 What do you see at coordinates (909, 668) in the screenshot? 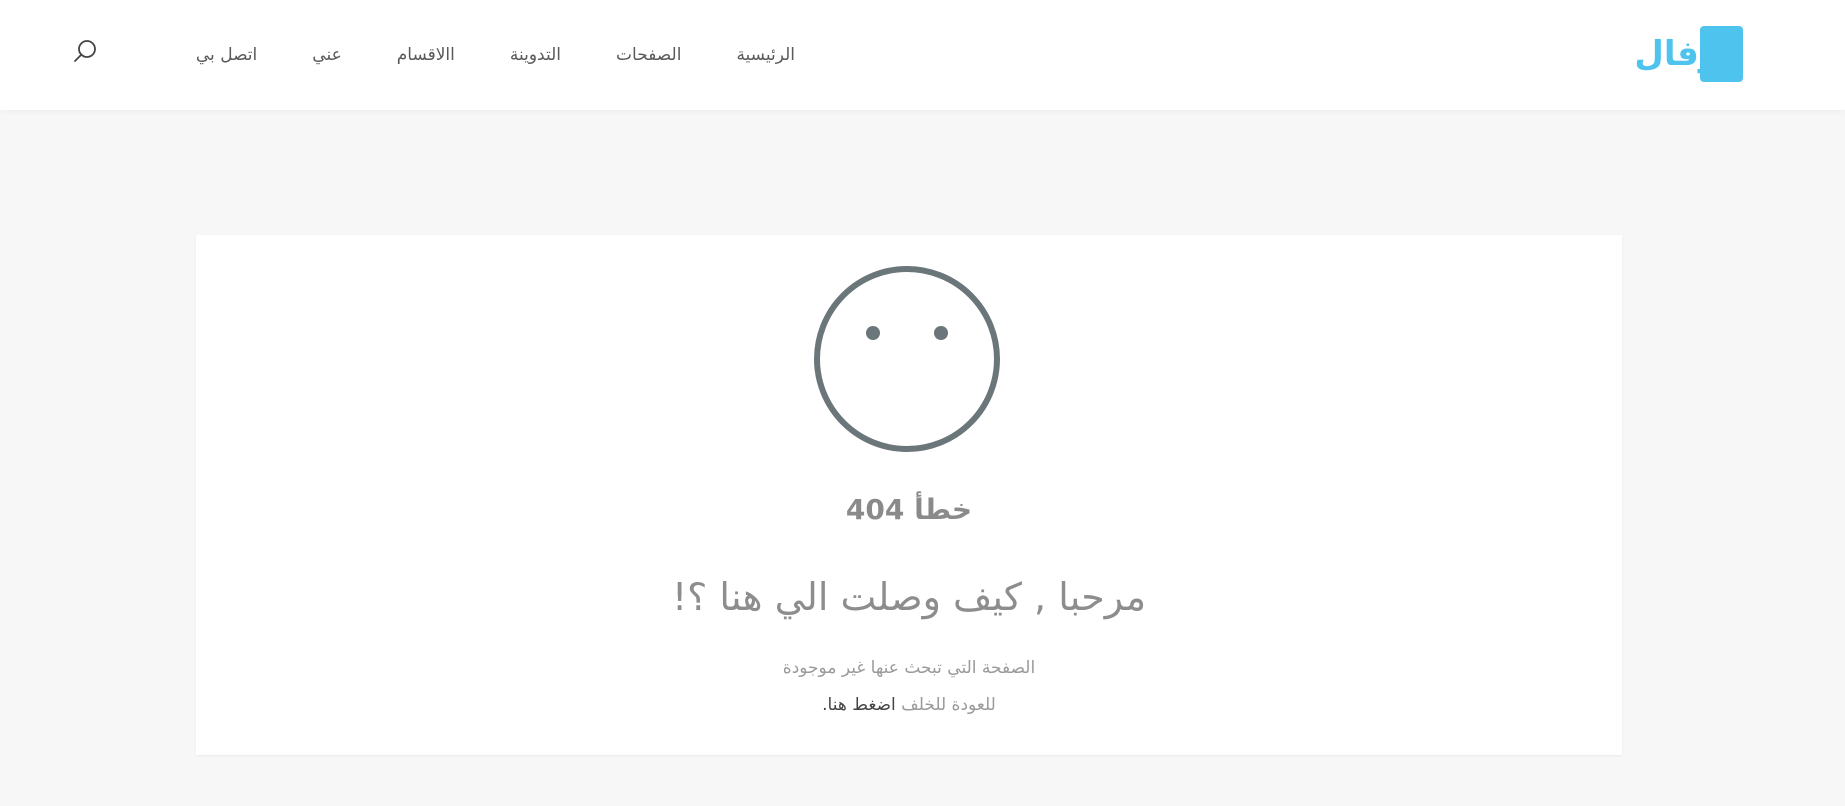
I see `error-message: الصفحة التي تبحث عنها غير موجودة` at bounding box center [909, 668].